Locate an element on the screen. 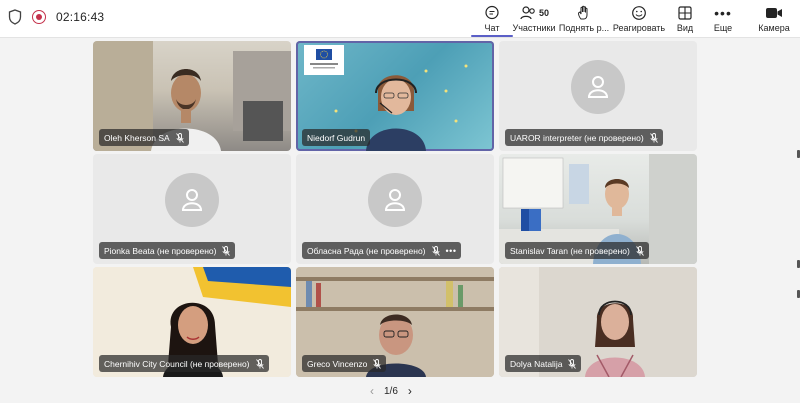 Image resolution: width=800 pixels, height=403 pixels. tile-more-options-icon: ••• is located at coordinates (451, 251).